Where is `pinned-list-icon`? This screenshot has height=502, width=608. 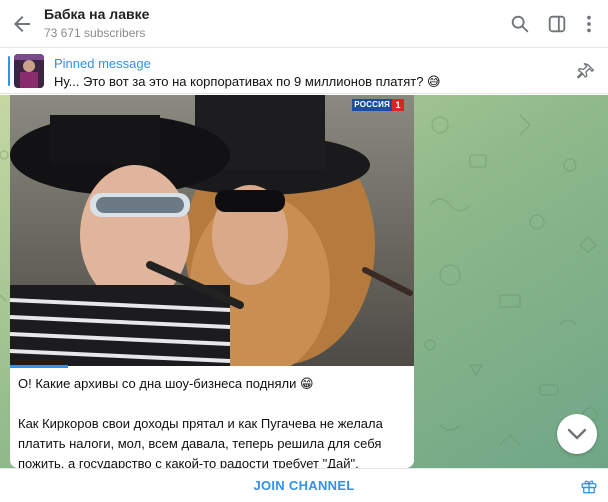 pinned-list-icon is located at coordinates (586, 72).